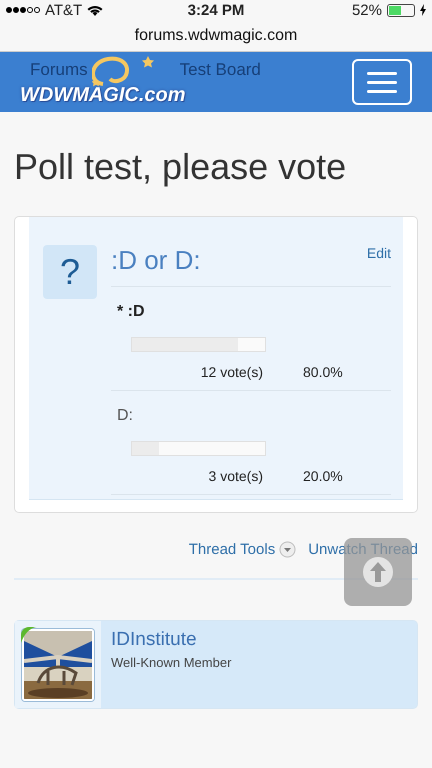 This screenshot has height=768, width=432. Describe the element at coordinates (70, 272) in the screenshot. I see `question-icon: ?` at that location.